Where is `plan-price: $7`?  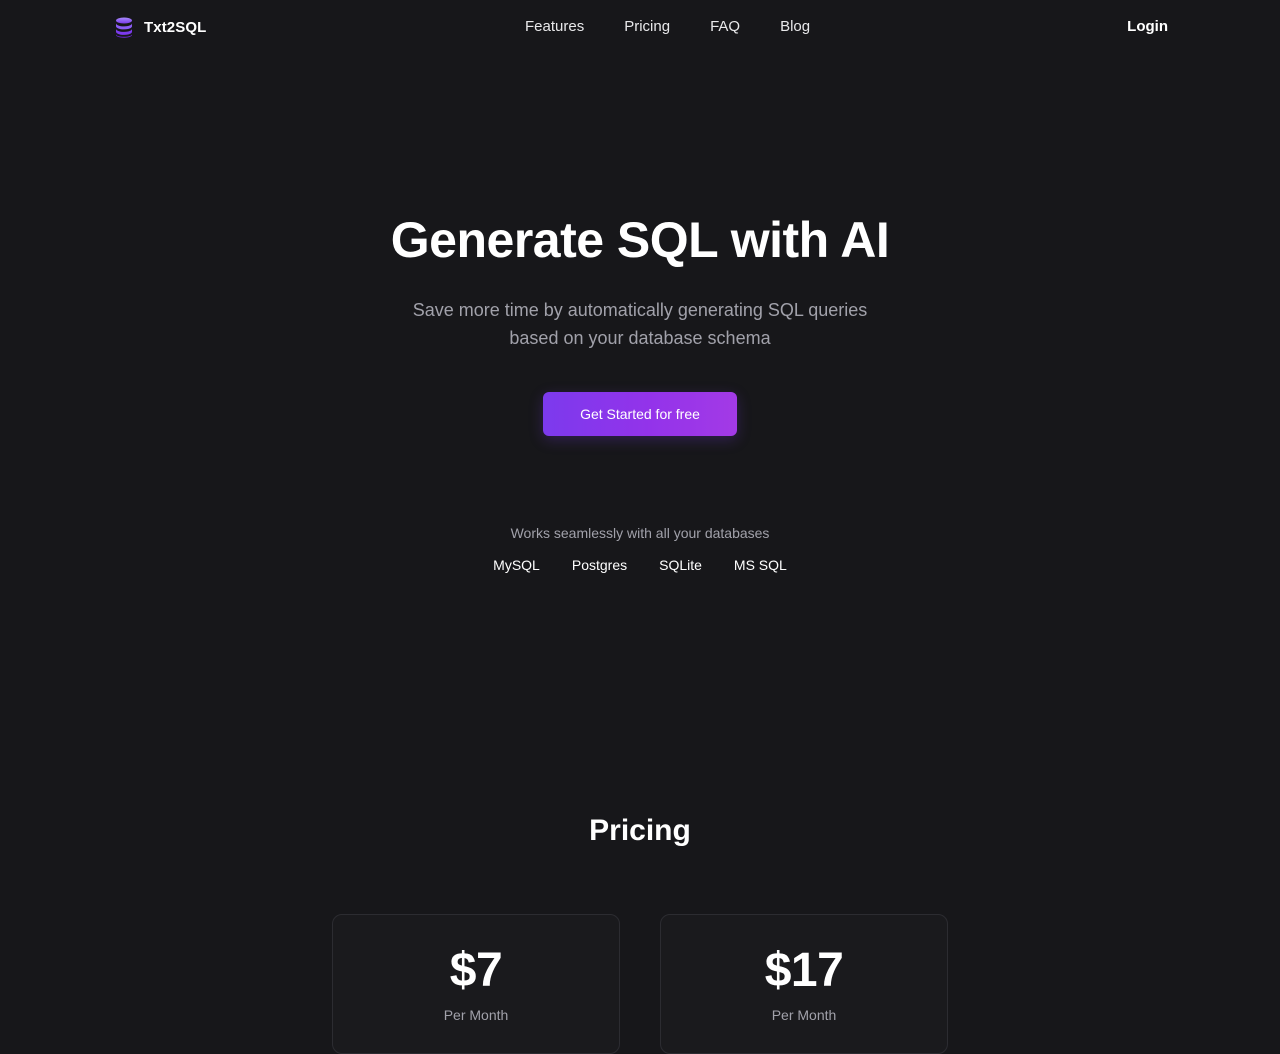 plan-price: $7 is located at coordinates (476, 970).